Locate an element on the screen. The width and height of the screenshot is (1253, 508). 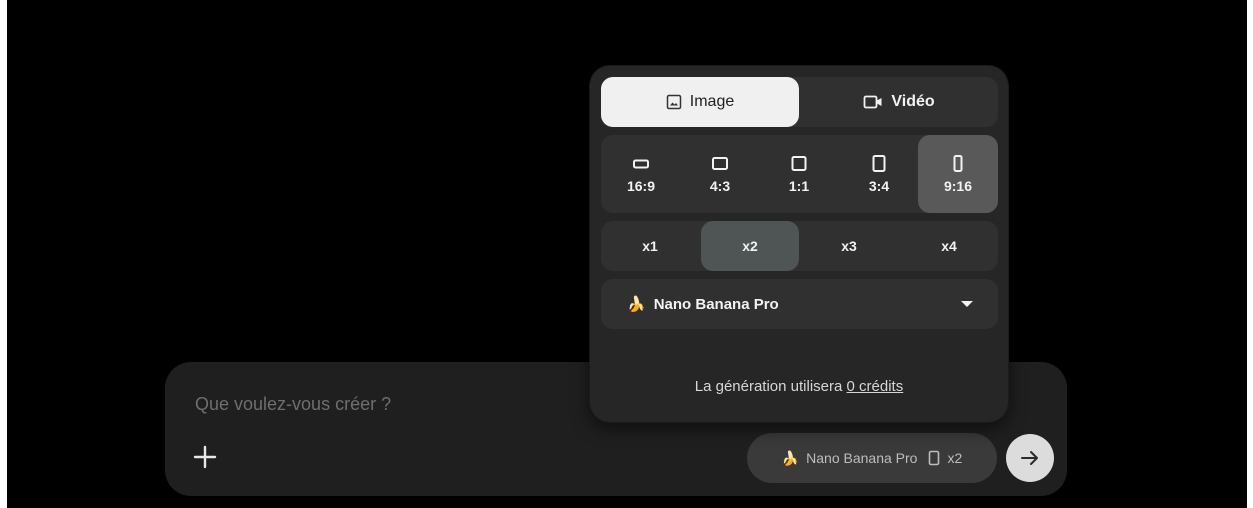
model-selected-value: 🍌 Nano Banana Pro is located at coordinates (703, 304).